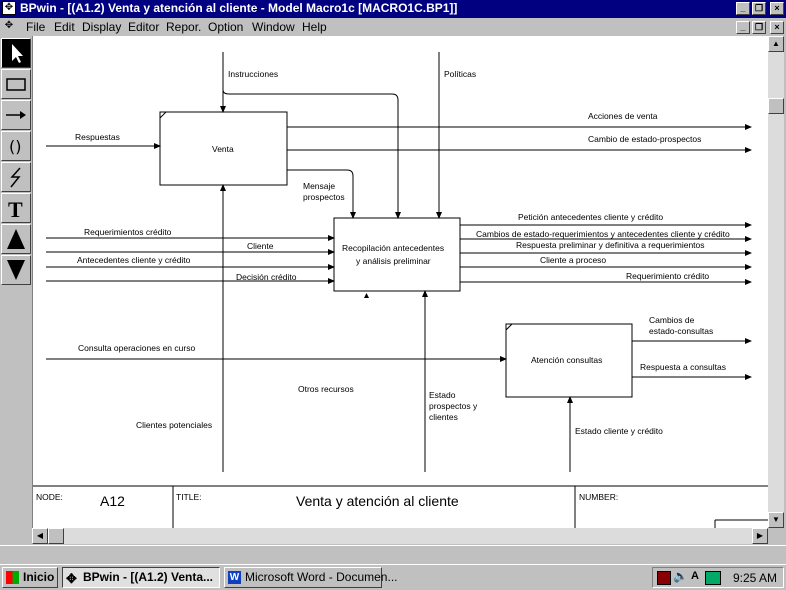 This screenshot has height=590, width=786. I want to click on menu-report: Repor., so click(183, 27).